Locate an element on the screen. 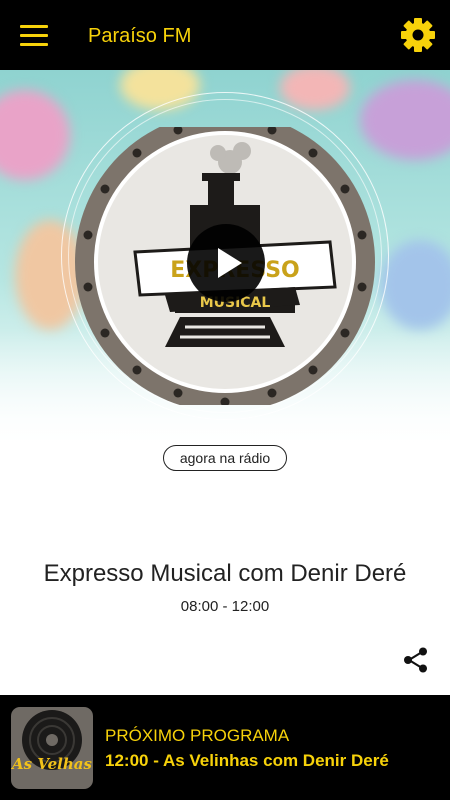 This screenshot has width=450, height=800. share-icon is located at coordinates (415, 660).